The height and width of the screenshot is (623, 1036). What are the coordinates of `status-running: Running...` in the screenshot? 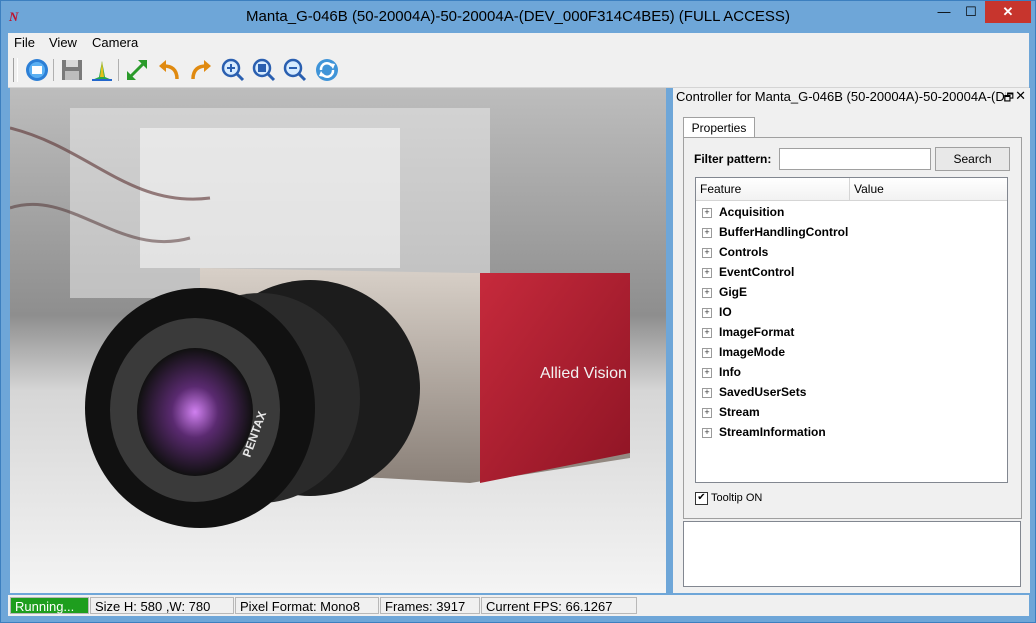 It's located at (49, 605).